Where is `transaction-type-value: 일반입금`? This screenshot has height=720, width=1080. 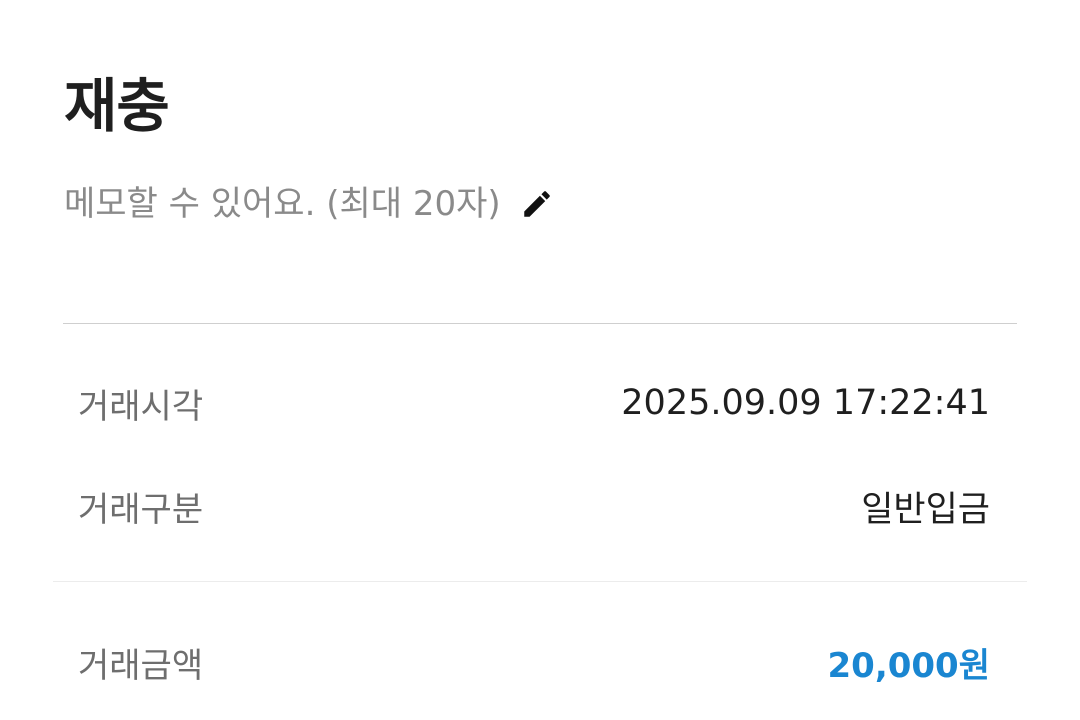 transaction-type-value: 일반입금 is located at coordinates (925, 509).